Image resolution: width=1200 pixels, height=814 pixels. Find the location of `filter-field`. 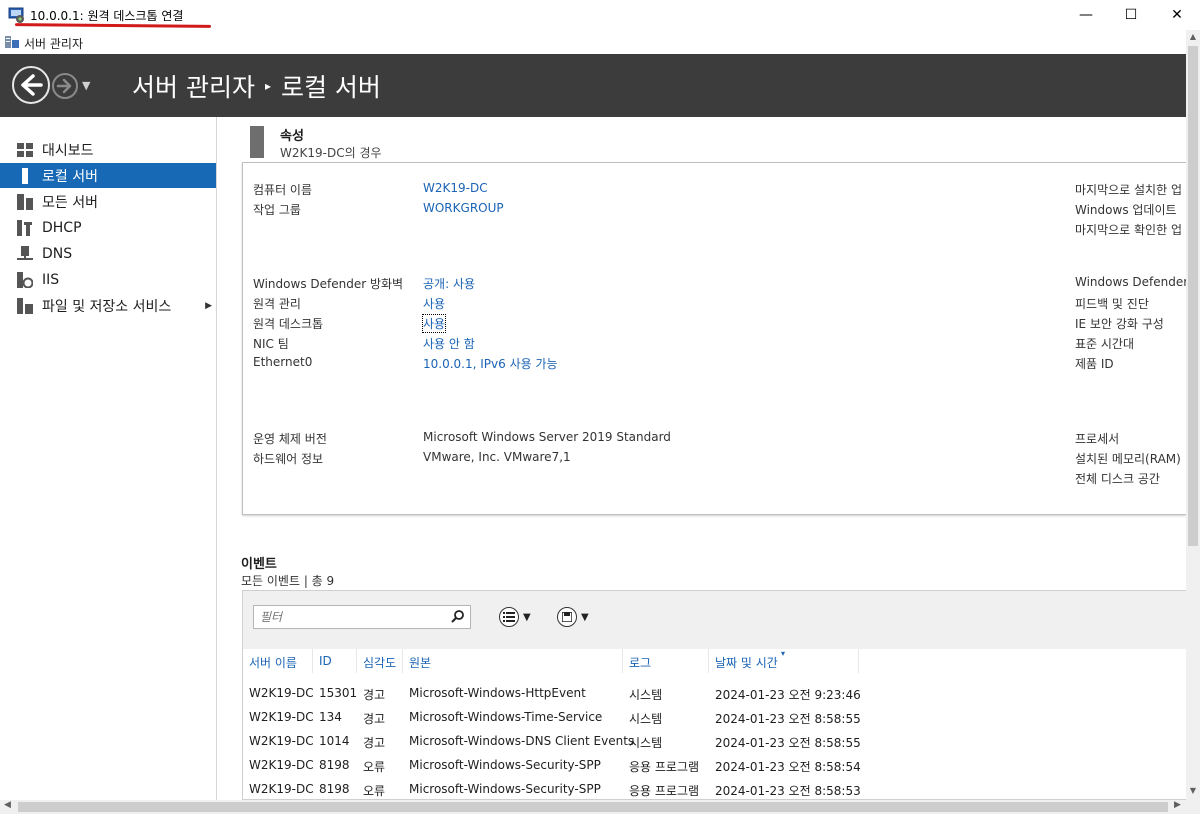

filter-field is located at coordinates (362, 617).